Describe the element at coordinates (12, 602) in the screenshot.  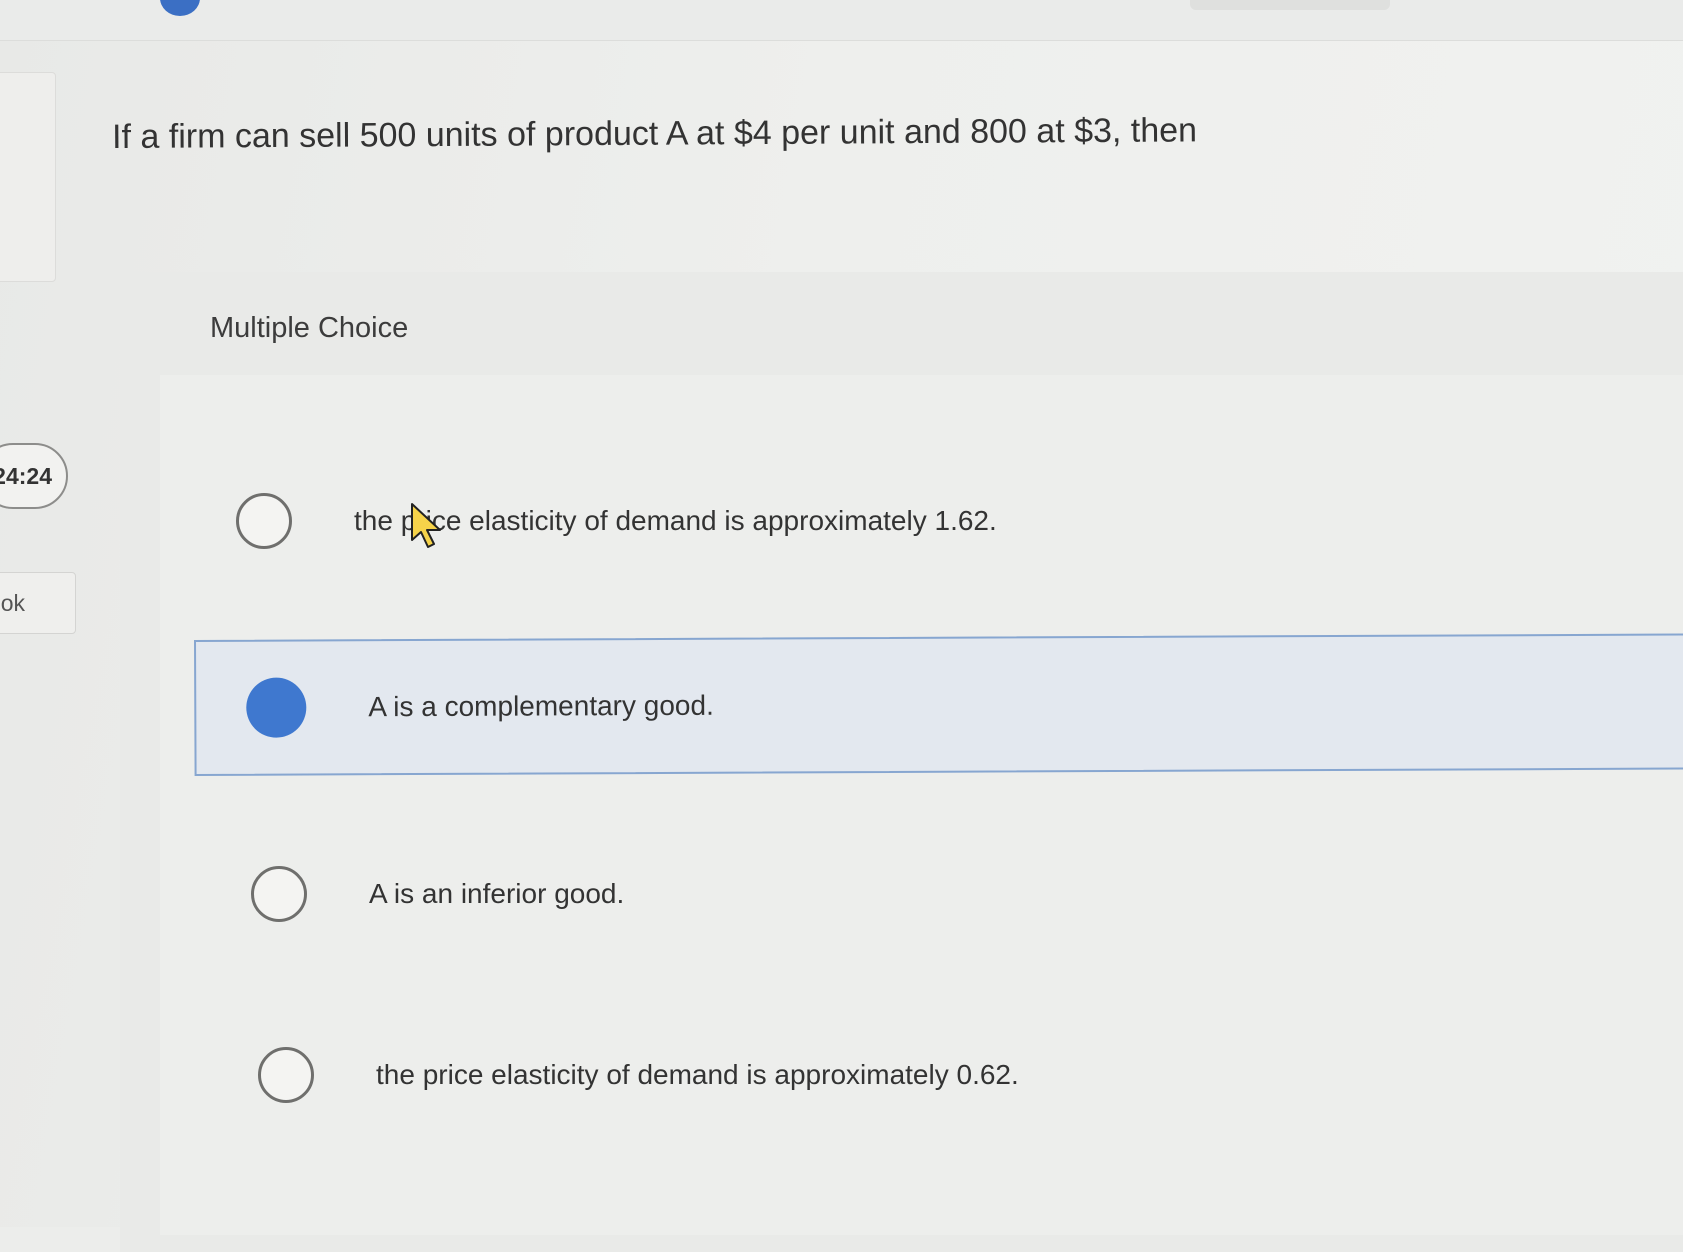
I see `ebook-button-label: ok` at that location.